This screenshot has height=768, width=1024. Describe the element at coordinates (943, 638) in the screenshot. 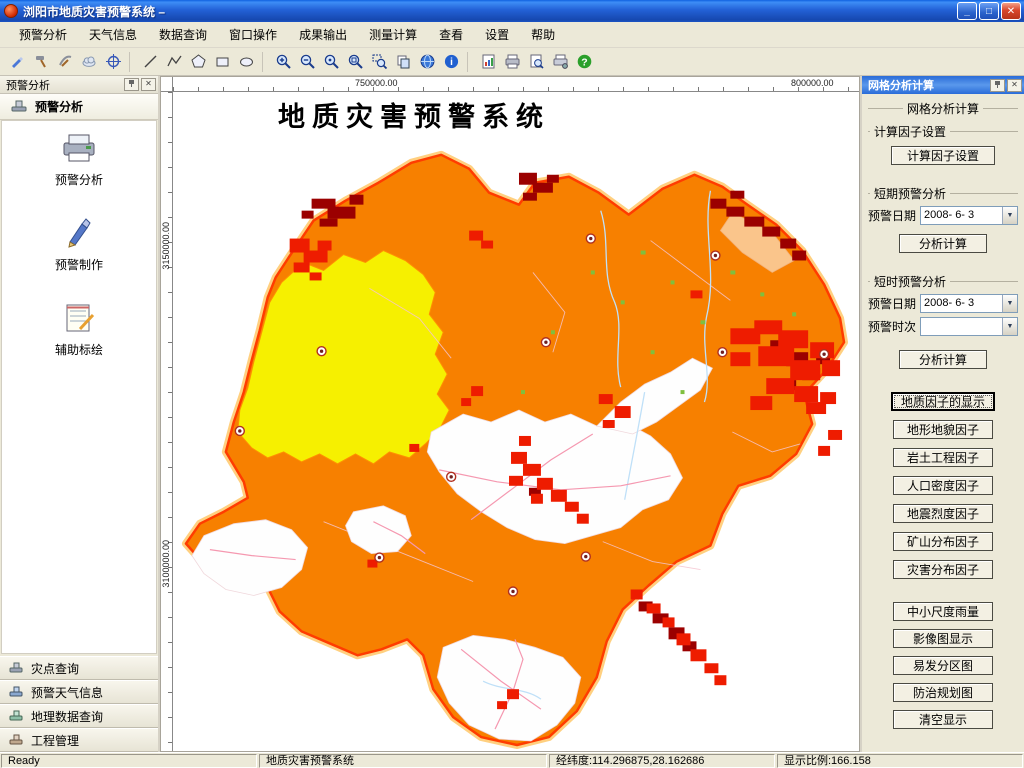

I see `image-display-button: 影像图显示` at that location.